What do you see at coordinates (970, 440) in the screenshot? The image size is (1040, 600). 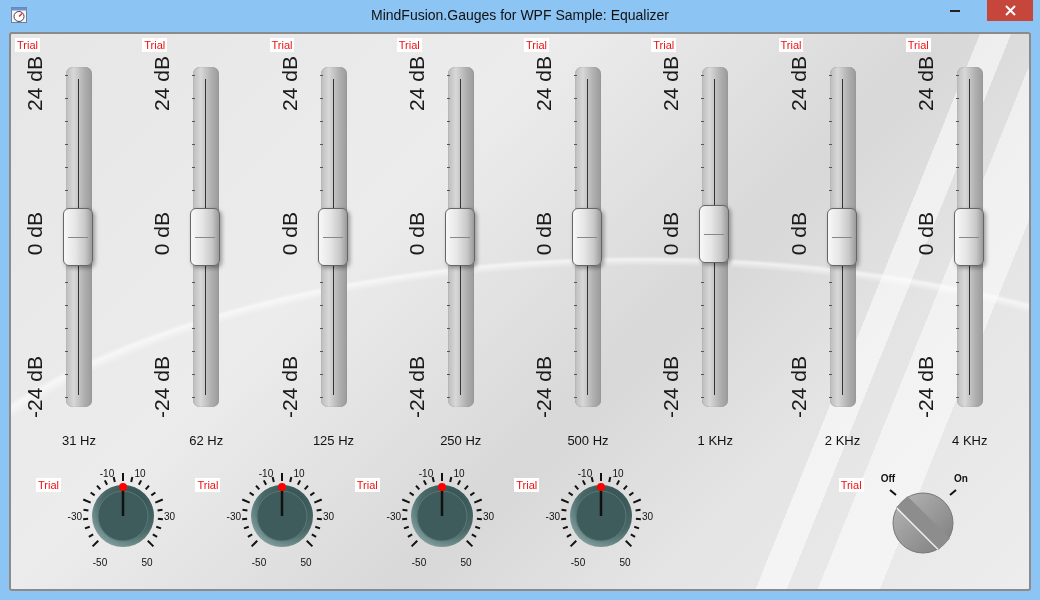 I see `frequency-label: 4 KHz` at bounding box center [970, 440].